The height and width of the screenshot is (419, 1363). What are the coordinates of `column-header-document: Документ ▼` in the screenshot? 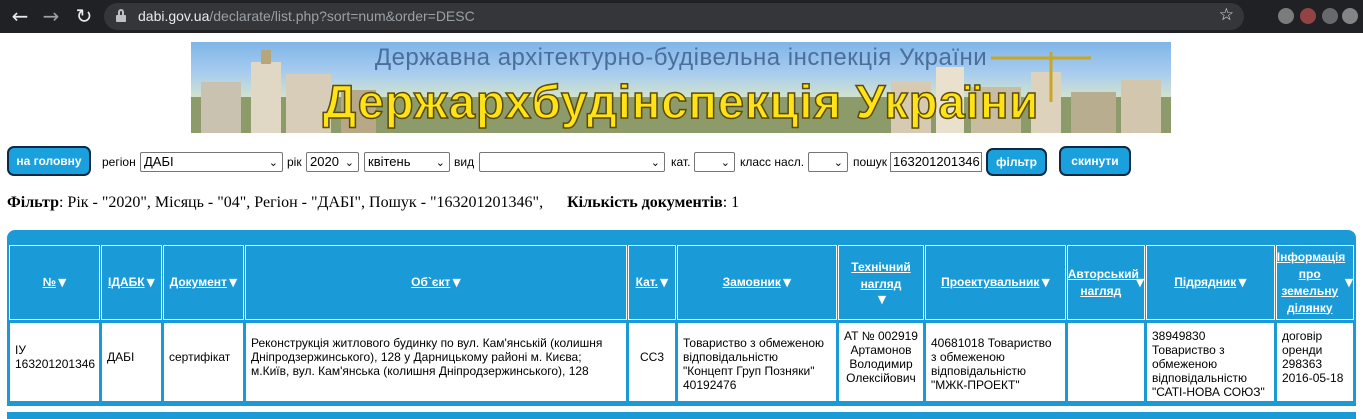 It's located at (203, 282).